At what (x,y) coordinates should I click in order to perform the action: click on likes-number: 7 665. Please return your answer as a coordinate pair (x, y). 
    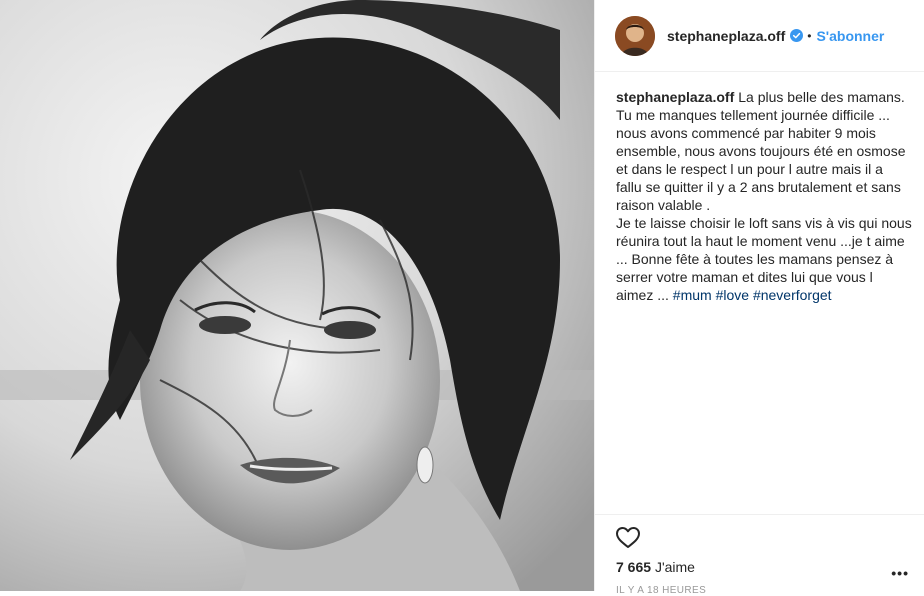
    Looking at the image, I should click on (634, 567).